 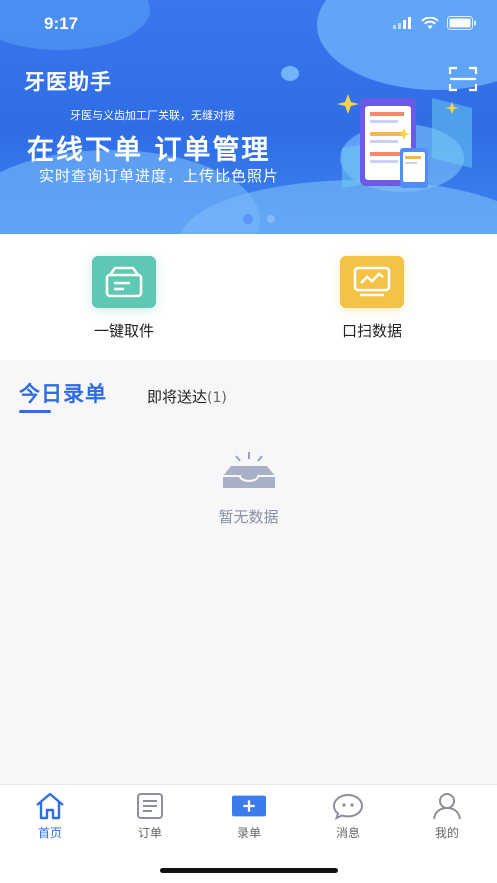 I want to click on quick-actions: 一键取件 口扫数据, so click(x=248, y=297).